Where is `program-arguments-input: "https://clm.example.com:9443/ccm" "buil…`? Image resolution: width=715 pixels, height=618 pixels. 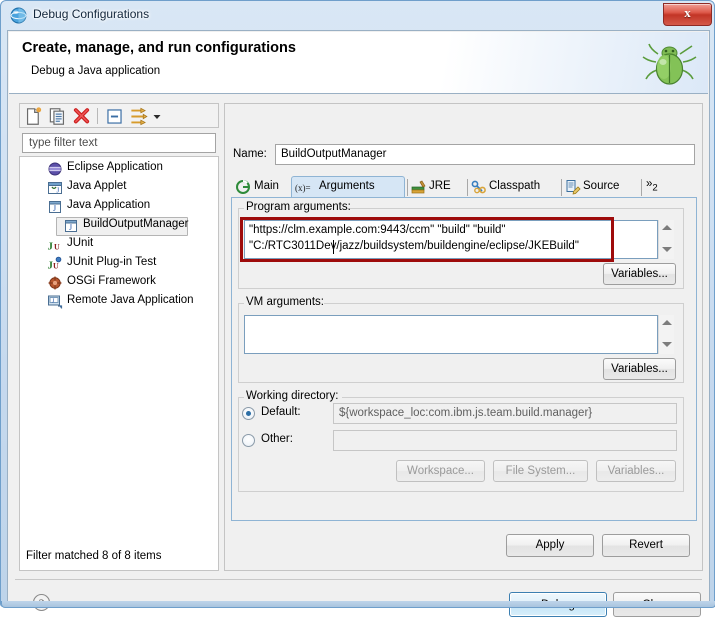
program-arguments-input: "https://clm.example.com:9443/ccm" "buil… is located at coordinates (451, 239).